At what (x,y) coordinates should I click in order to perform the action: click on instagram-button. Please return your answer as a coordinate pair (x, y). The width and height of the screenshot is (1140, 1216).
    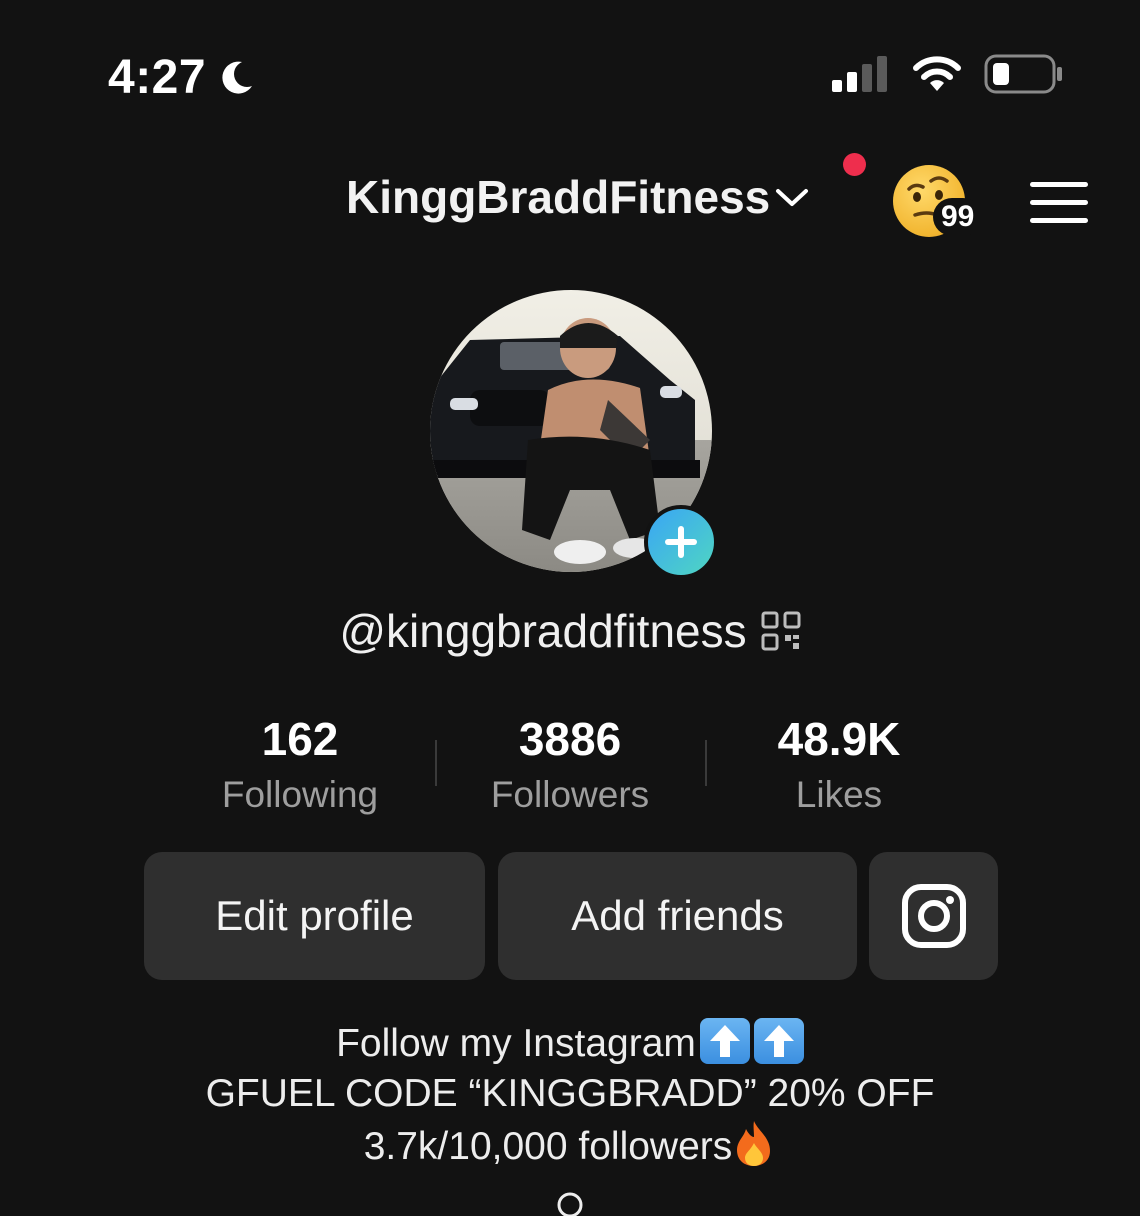
    Looking at the image, I should click on (933, 916).